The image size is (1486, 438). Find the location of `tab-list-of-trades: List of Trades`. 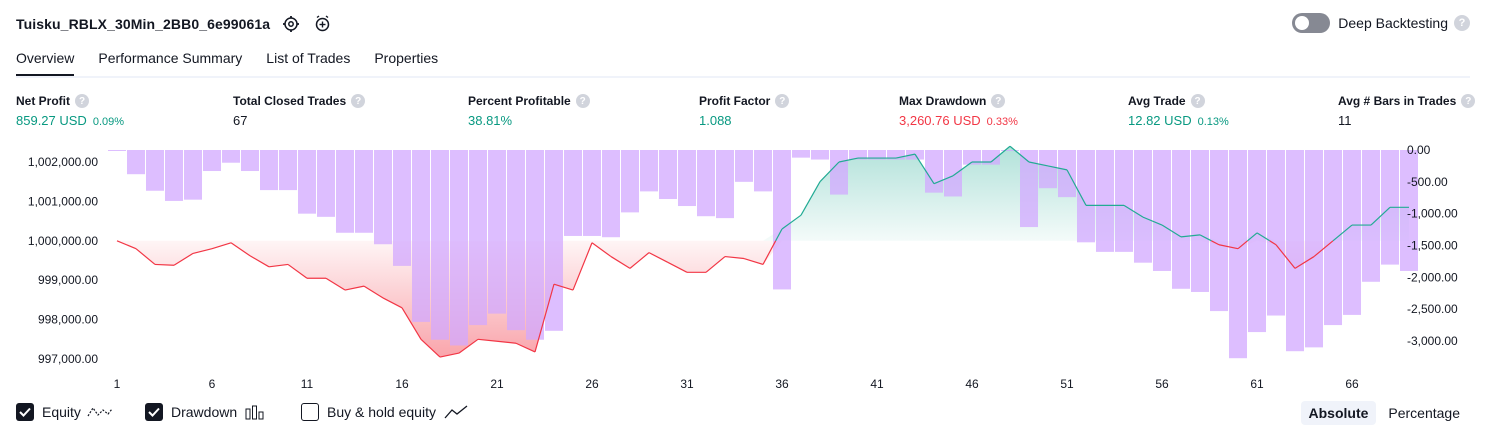

tab-list-of-trades: List of Trades is located at coordinates (308, 62).